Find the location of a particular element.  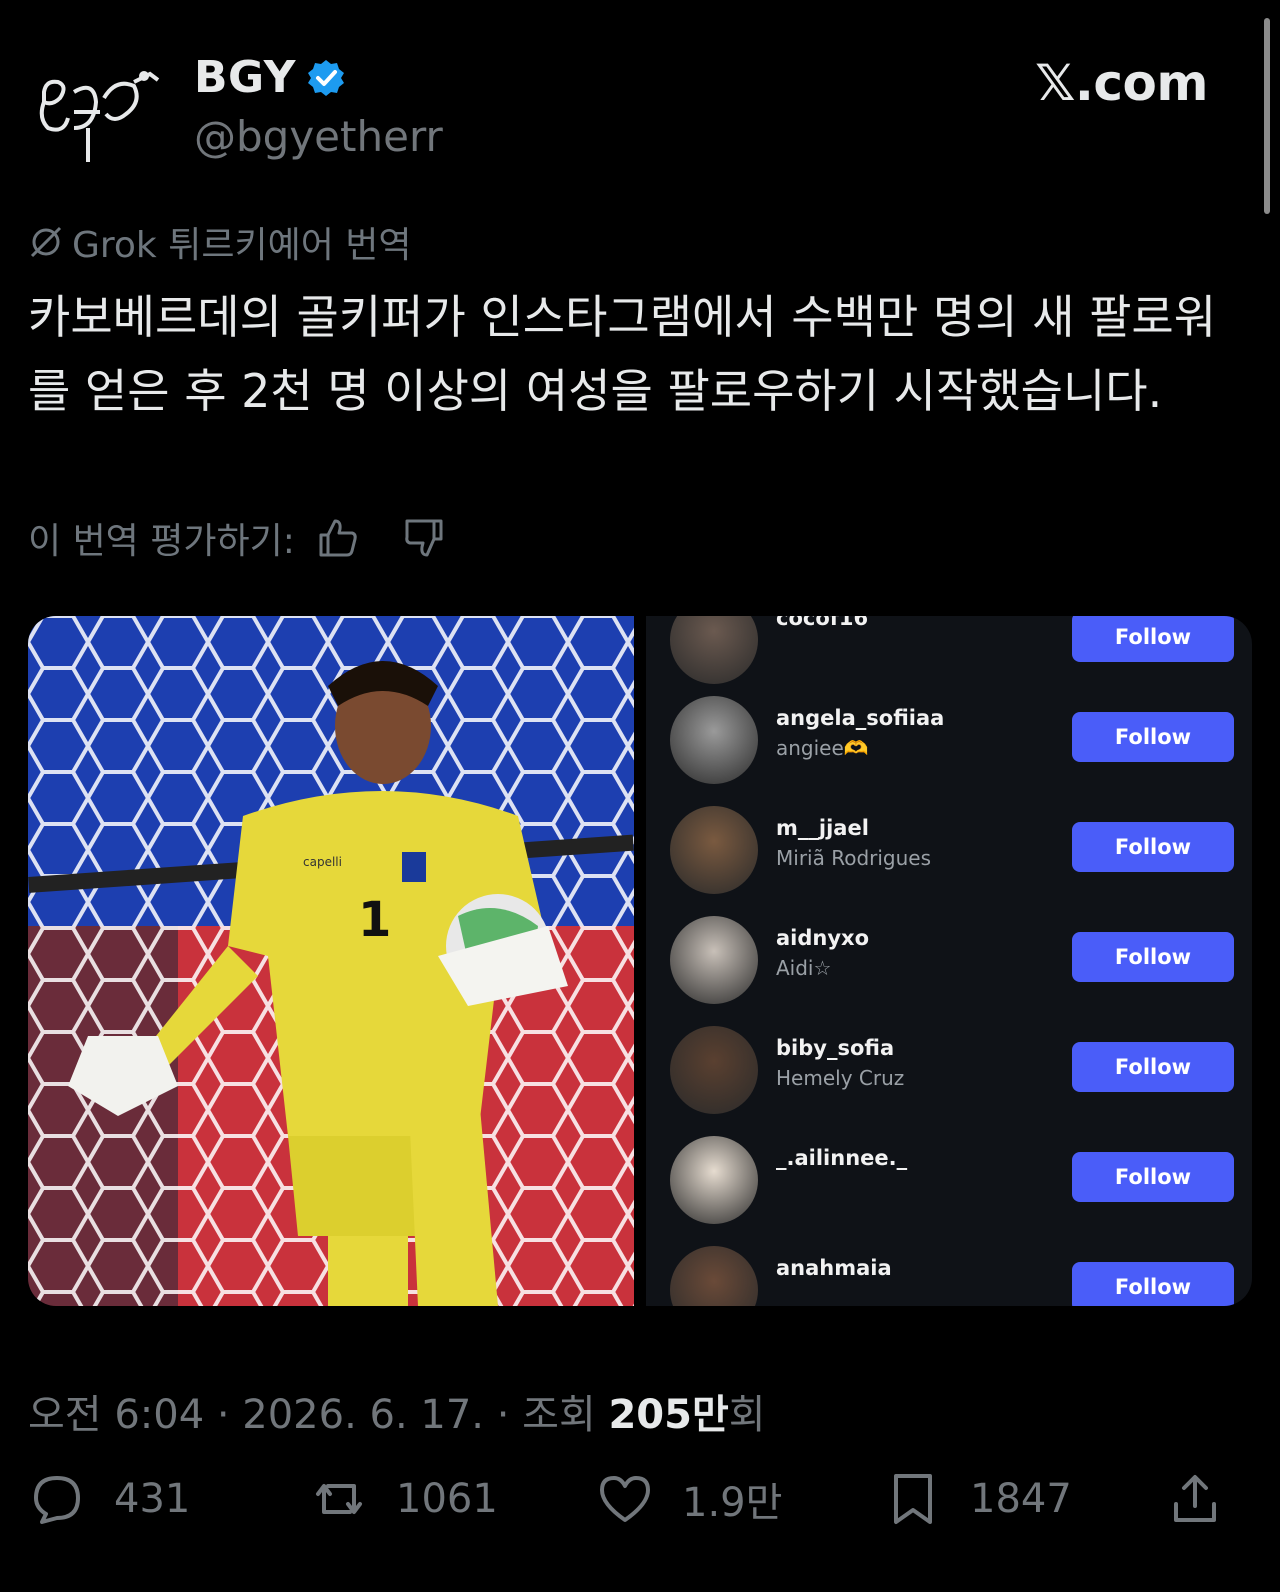

heart-icon is located at coordinates (625, 1499).